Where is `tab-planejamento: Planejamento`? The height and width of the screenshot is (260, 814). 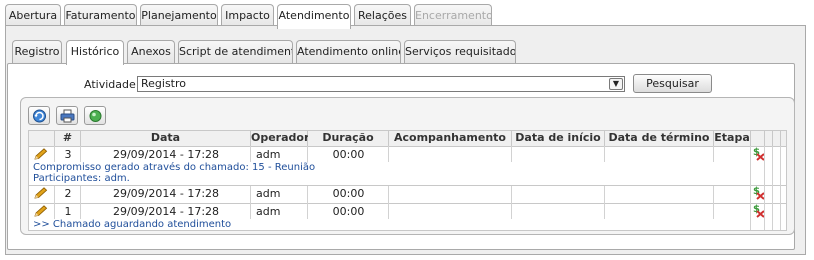 tab-planejamento: Planejamento is located at coordinates (179, 15).